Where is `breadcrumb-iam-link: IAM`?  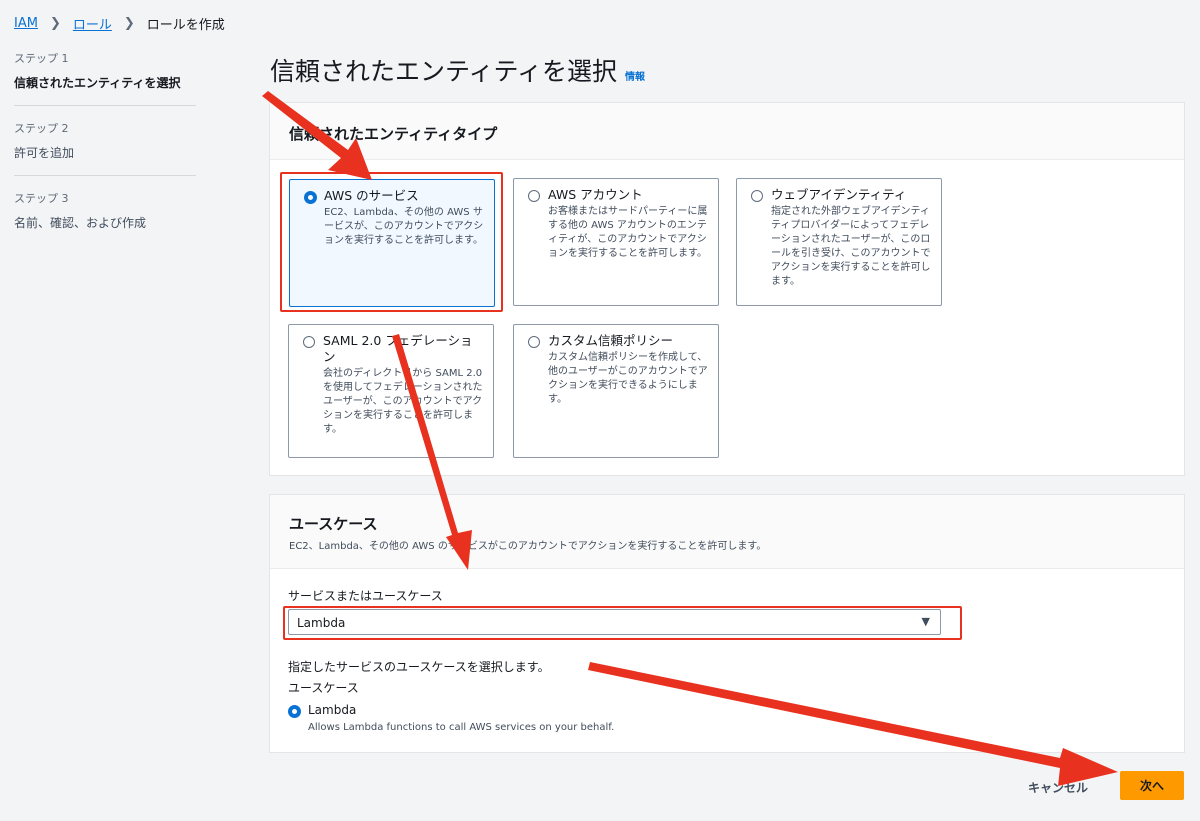 breadcrumb-iam-link: IAM is located at coordinates (26, 23).